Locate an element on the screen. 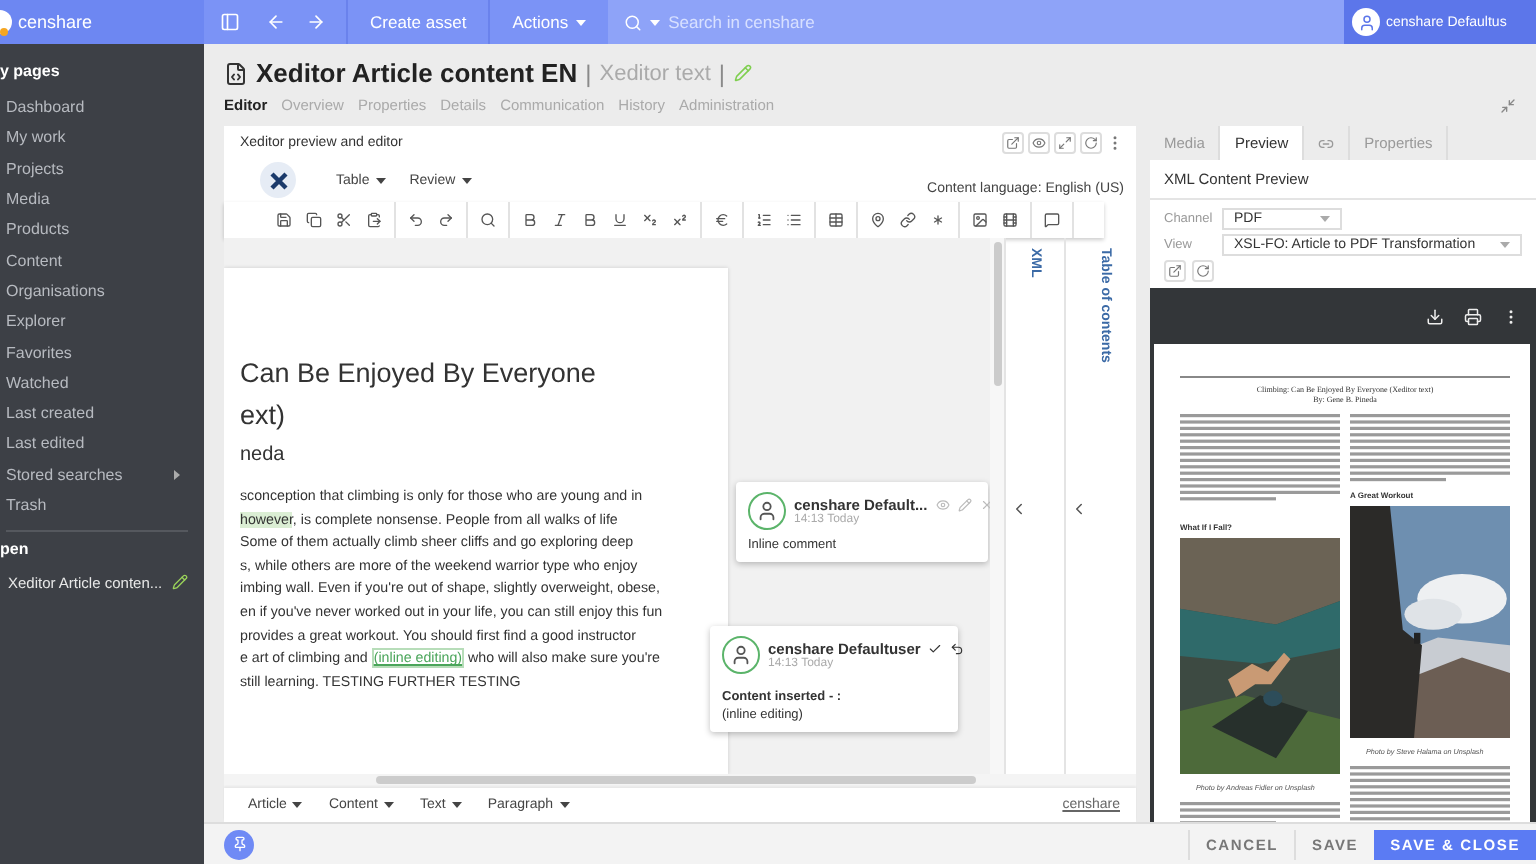  collapse-icon is located at coordinates (1508, 106).